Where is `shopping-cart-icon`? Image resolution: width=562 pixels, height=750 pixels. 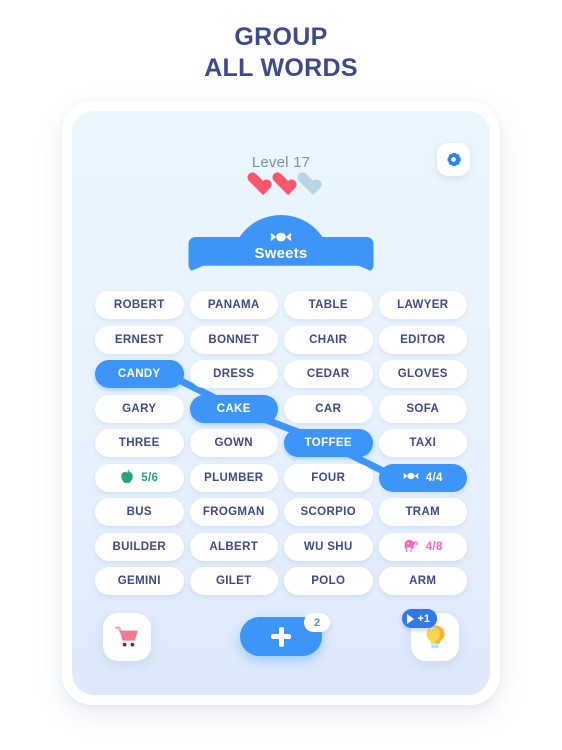 shopping-cart-icon is located at coordinates (126, 636).